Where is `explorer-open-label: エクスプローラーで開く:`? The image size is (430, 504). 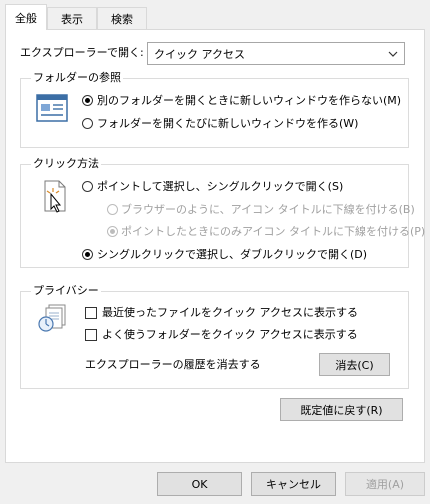
explorer-open-label: エクスプローラーで開く: is located at coordinates (82, 52).